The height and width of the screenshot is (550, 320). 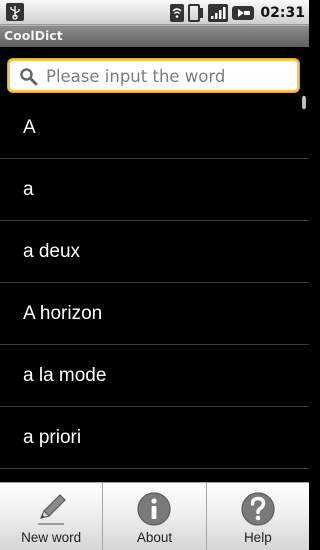 I want to click on pencil-icon, so click(x=52, y=509).